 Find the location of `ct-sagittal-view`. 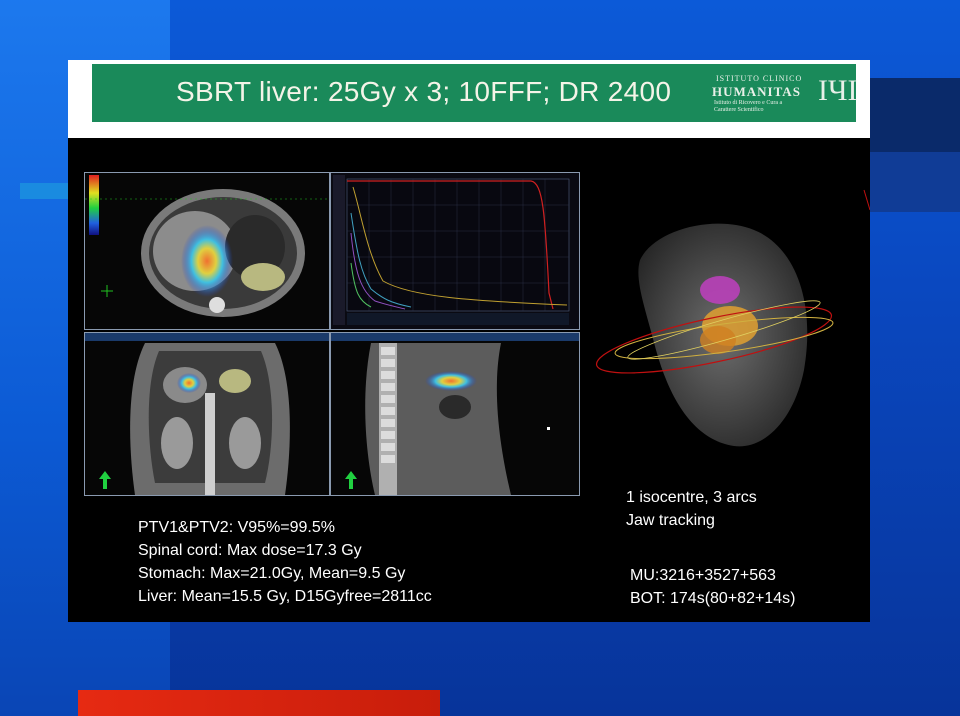

ct-sagittal-view is located at coordinates (455, 414).